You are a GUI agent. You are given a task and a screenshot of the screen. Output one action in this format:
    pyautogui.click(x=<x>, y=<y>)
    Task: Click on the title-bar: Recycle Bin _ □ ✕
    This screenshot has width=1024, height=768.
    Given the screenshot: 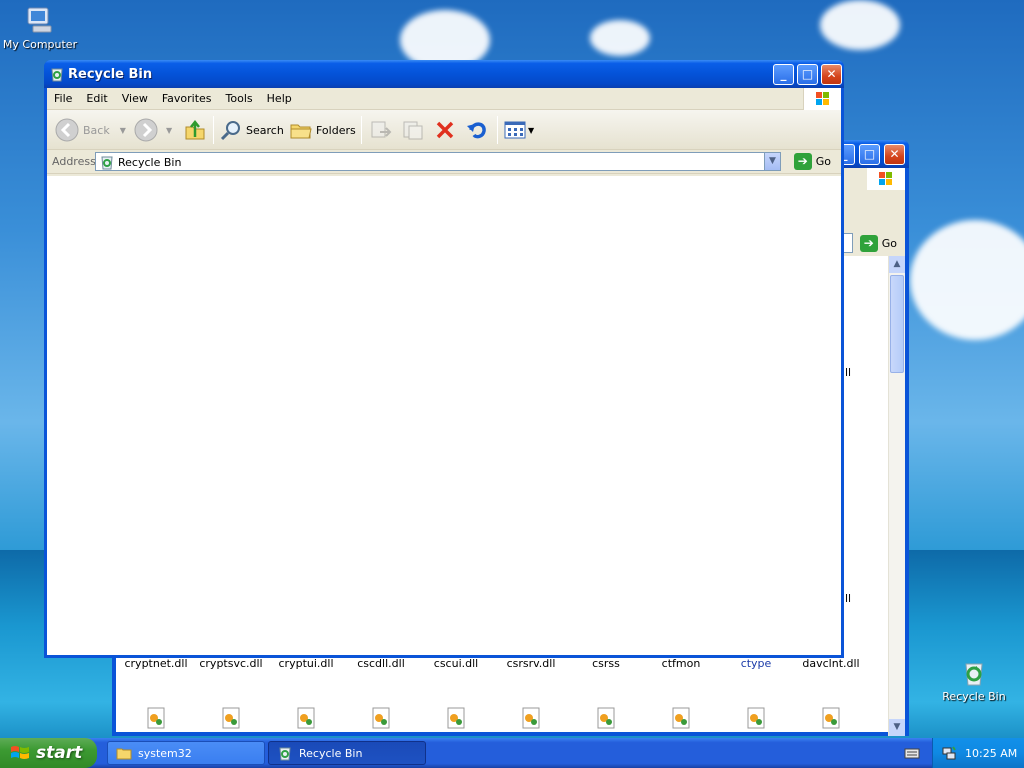 What is the action you would take?
    pyautogui.click(x=444, y=74)
    